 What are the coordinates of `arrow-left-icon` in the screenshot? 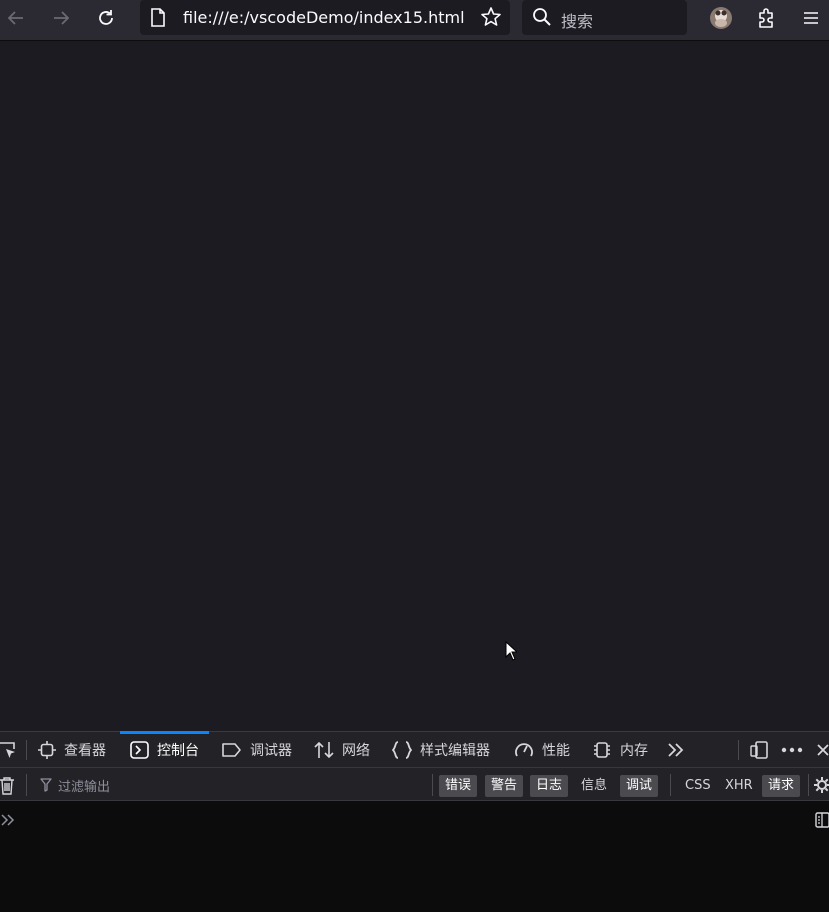 It's located at (15, 18).